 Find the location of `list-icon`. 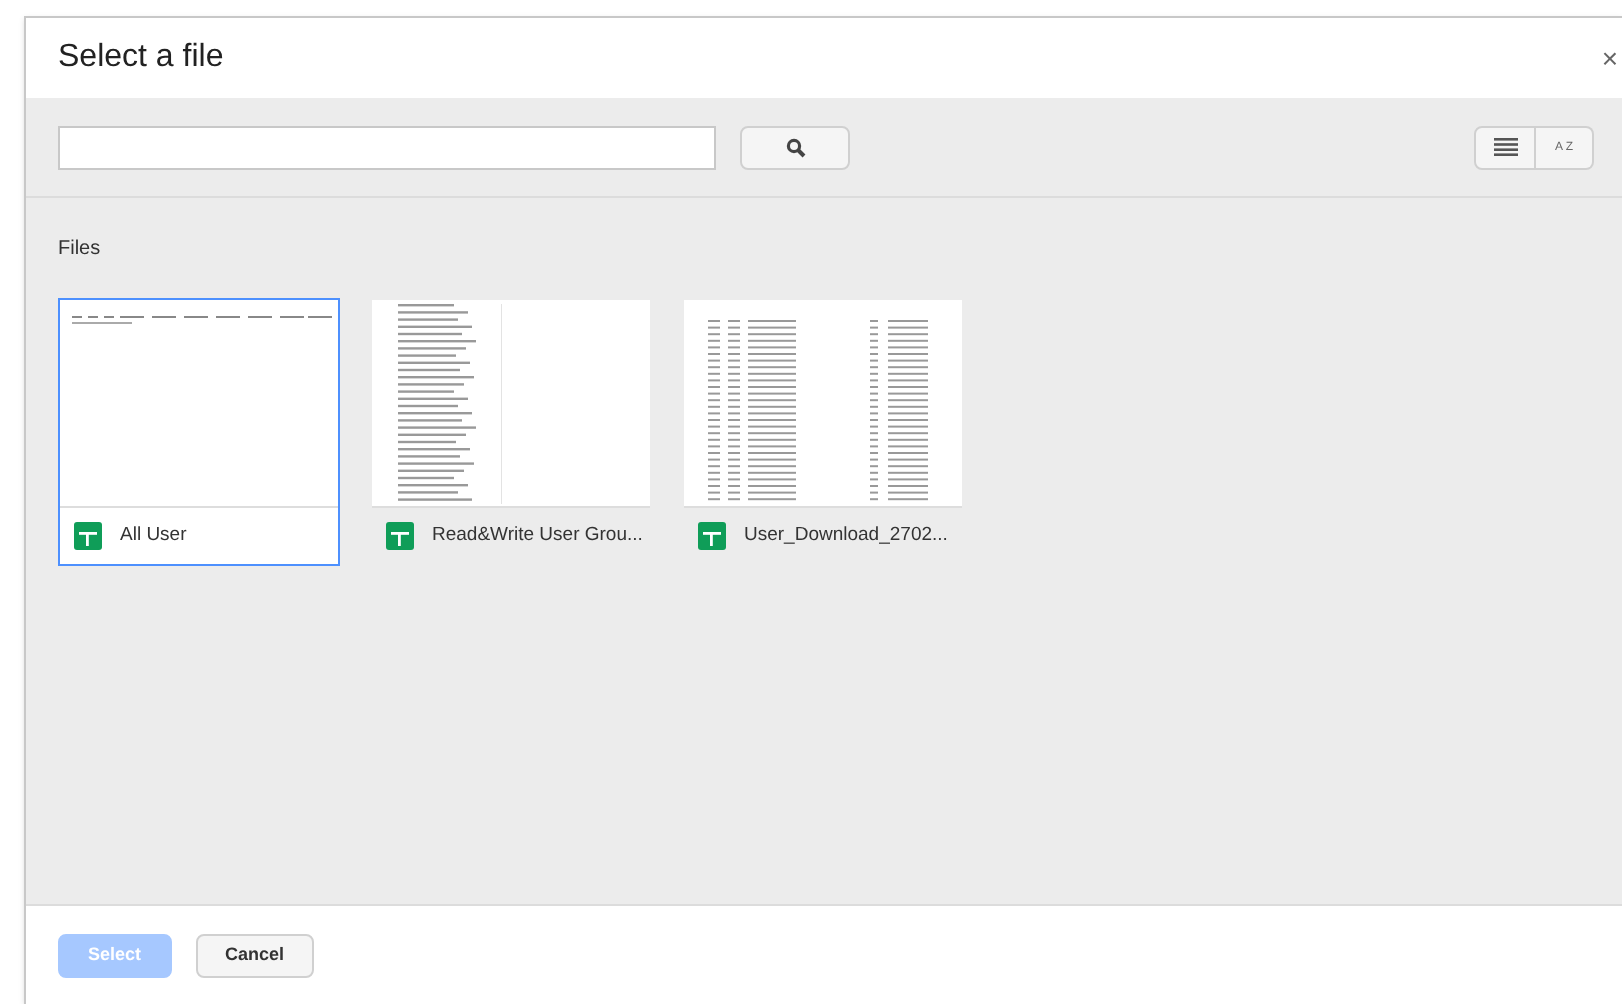

list-icon is located at coordinates (1505, 147).